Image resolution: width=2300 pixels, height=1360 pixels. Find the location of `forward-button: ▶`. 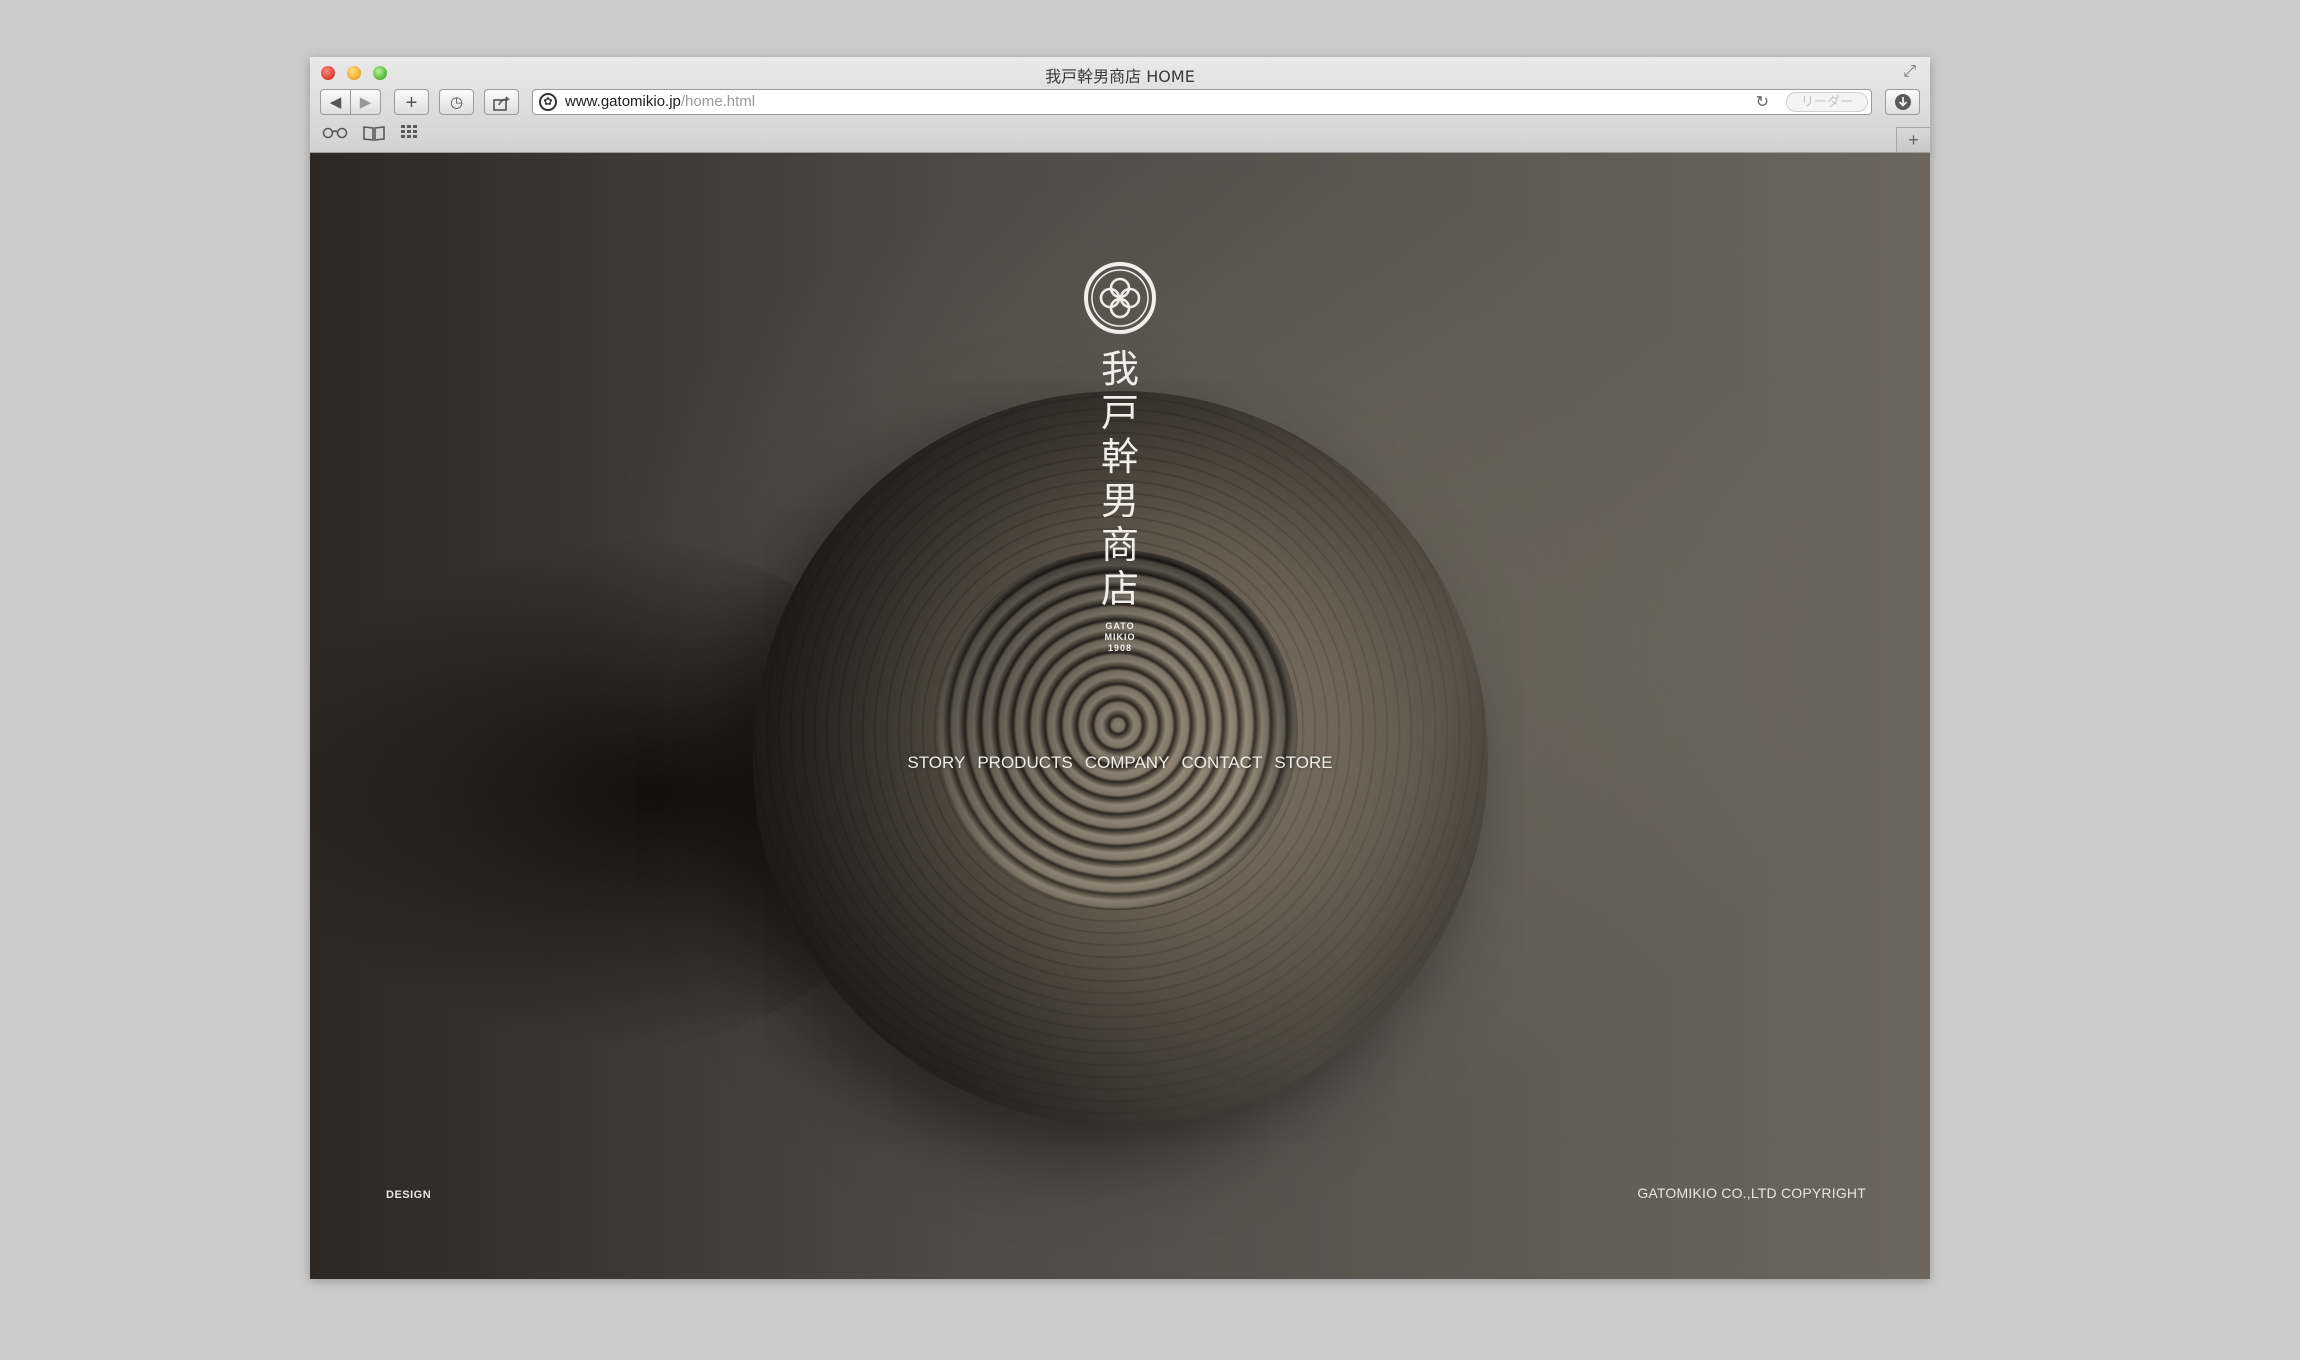

forward-button: ▶ is located at coordinates (365, 102).